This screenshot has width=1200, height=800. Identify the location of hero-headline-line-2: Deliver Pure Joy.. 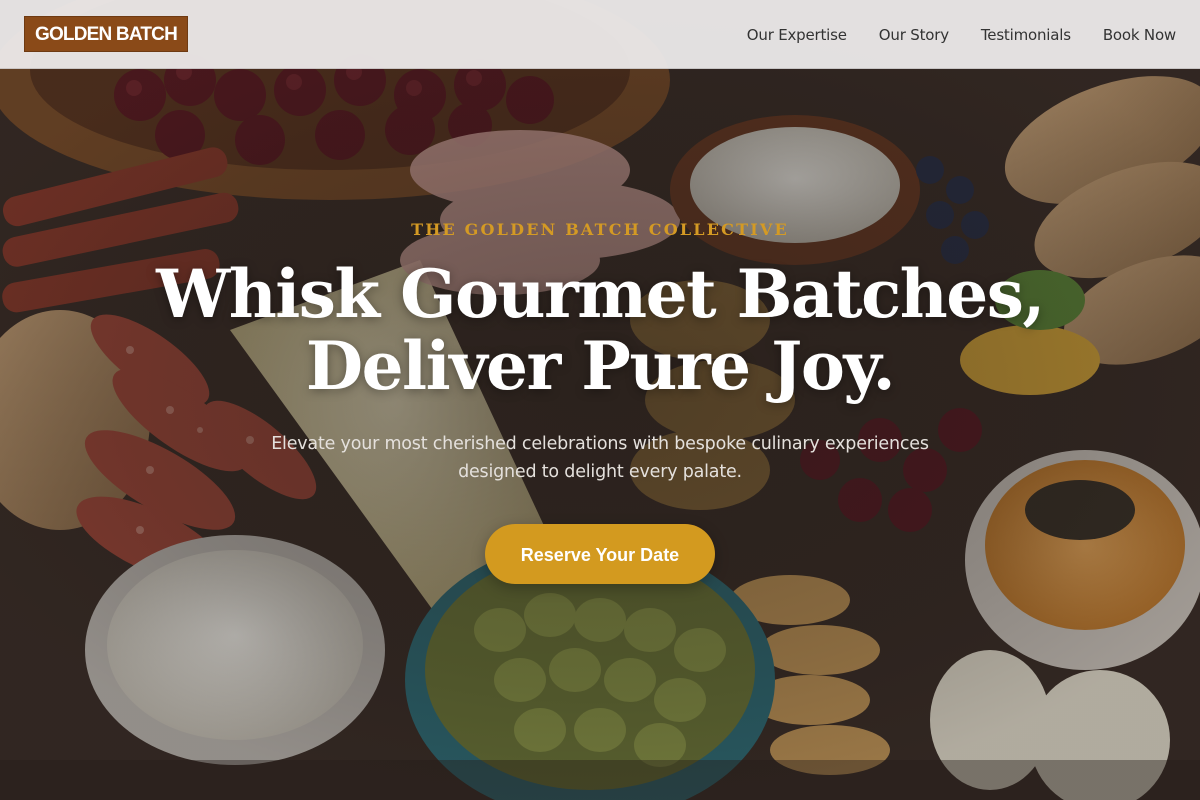
(600, 366).